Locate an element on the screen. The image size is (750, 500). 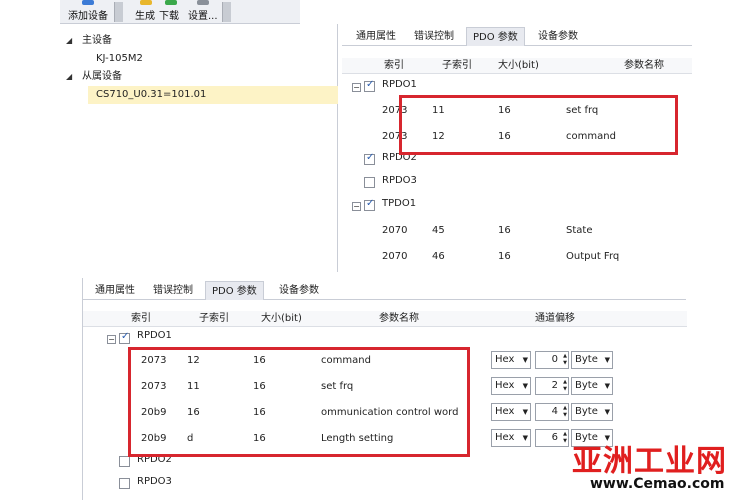
add-device-button: 添加设备 is located at coordinates (88, 14).